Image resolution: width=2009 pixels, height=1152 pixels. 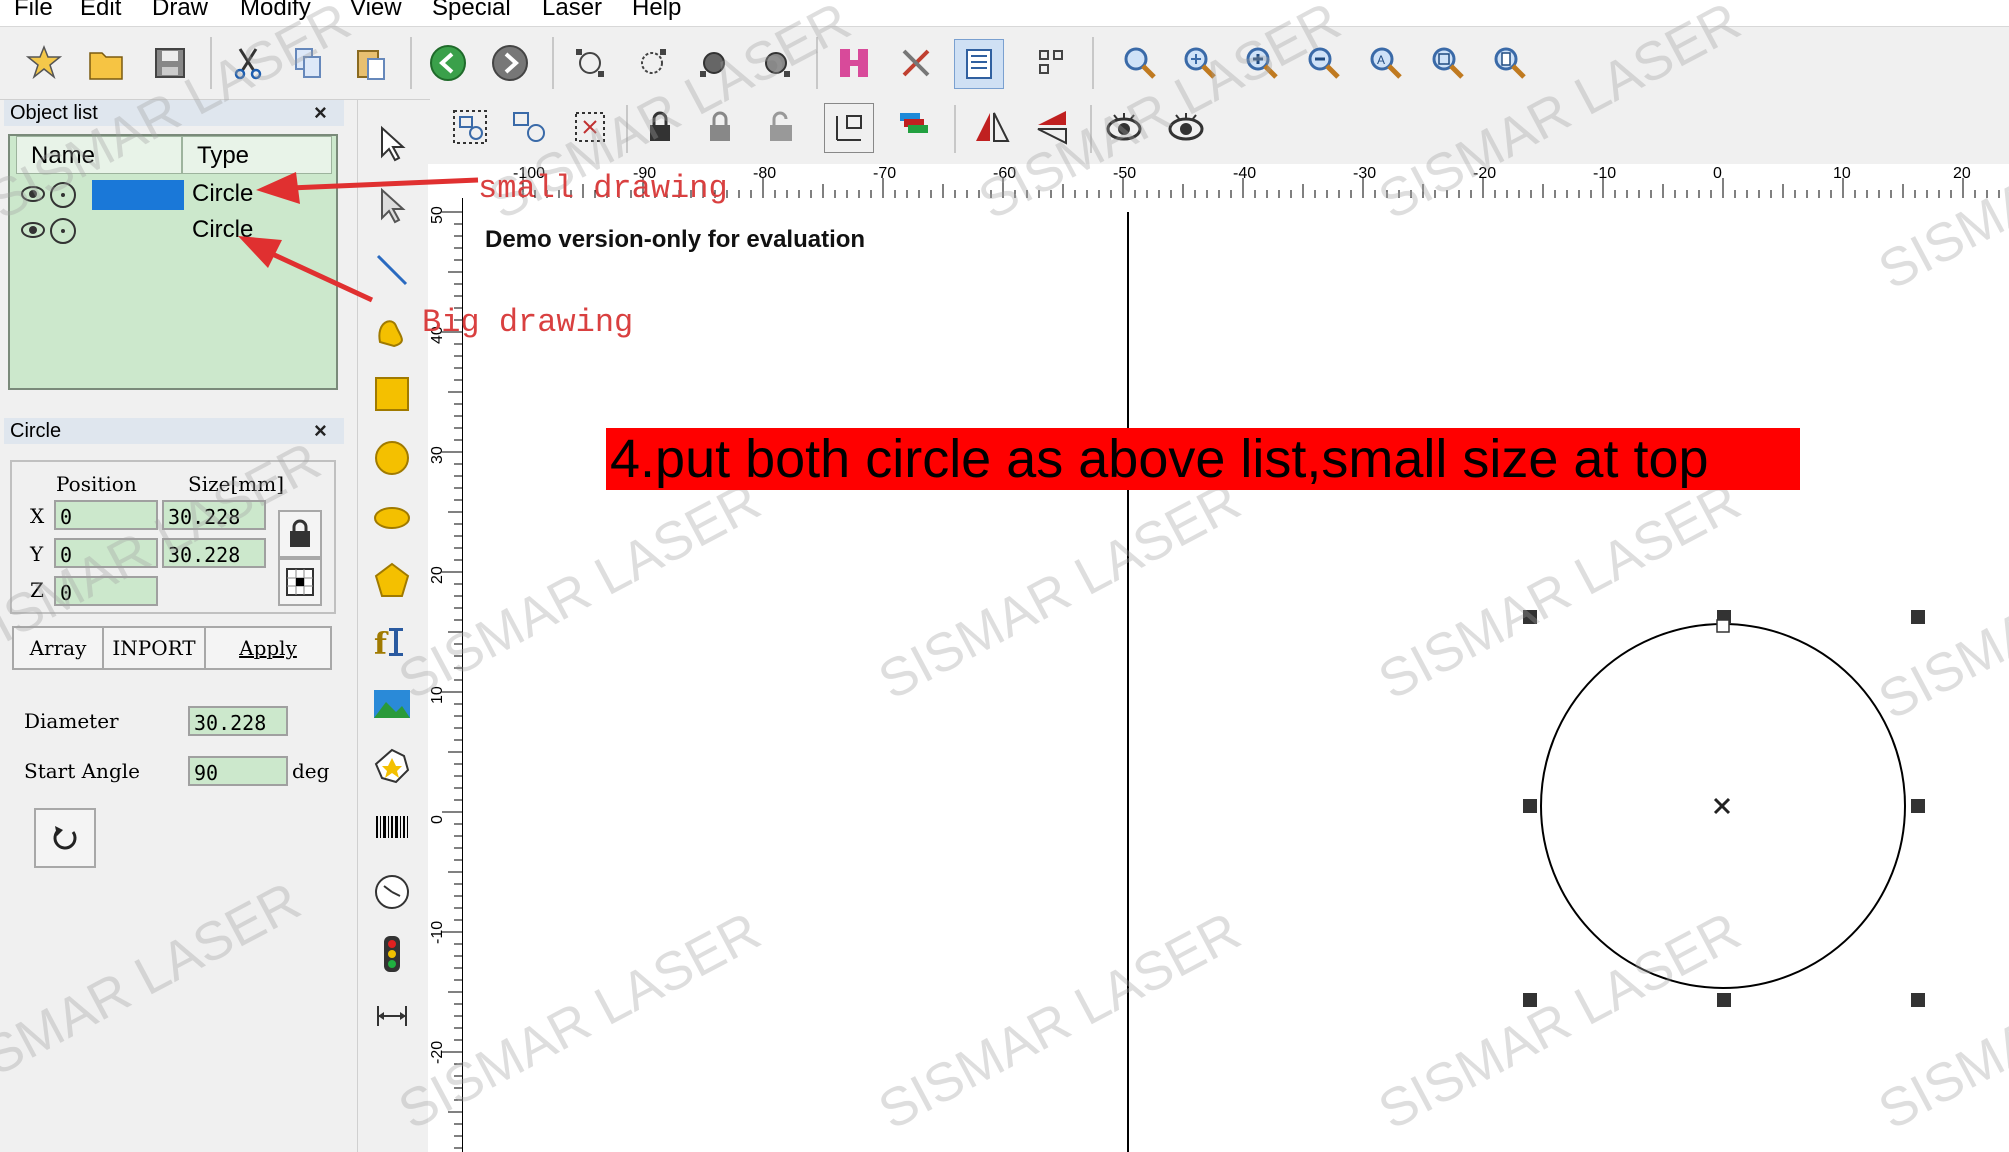 What do you see at coordinates (656, 11) in the screenshot?
I see `menu-help: Help` at bounding box center [656, 11].